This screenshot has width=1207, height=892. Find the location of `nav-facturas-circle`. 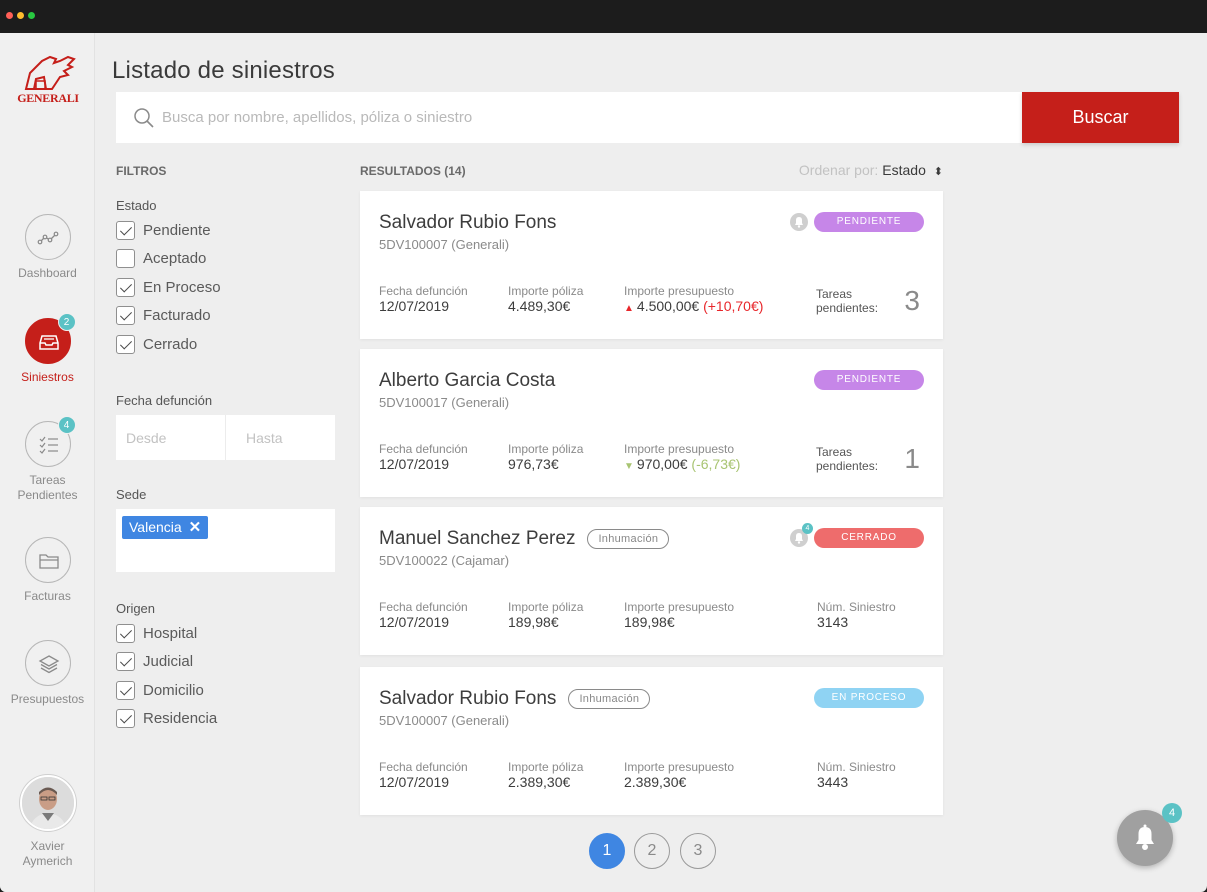

nav-facturas-circle is located at coordinates (47, 560).